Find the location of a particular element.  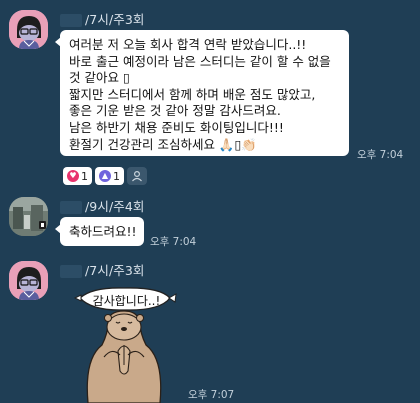

sticker-caption: 감사합니다..! is located at coordinates (126, 301).